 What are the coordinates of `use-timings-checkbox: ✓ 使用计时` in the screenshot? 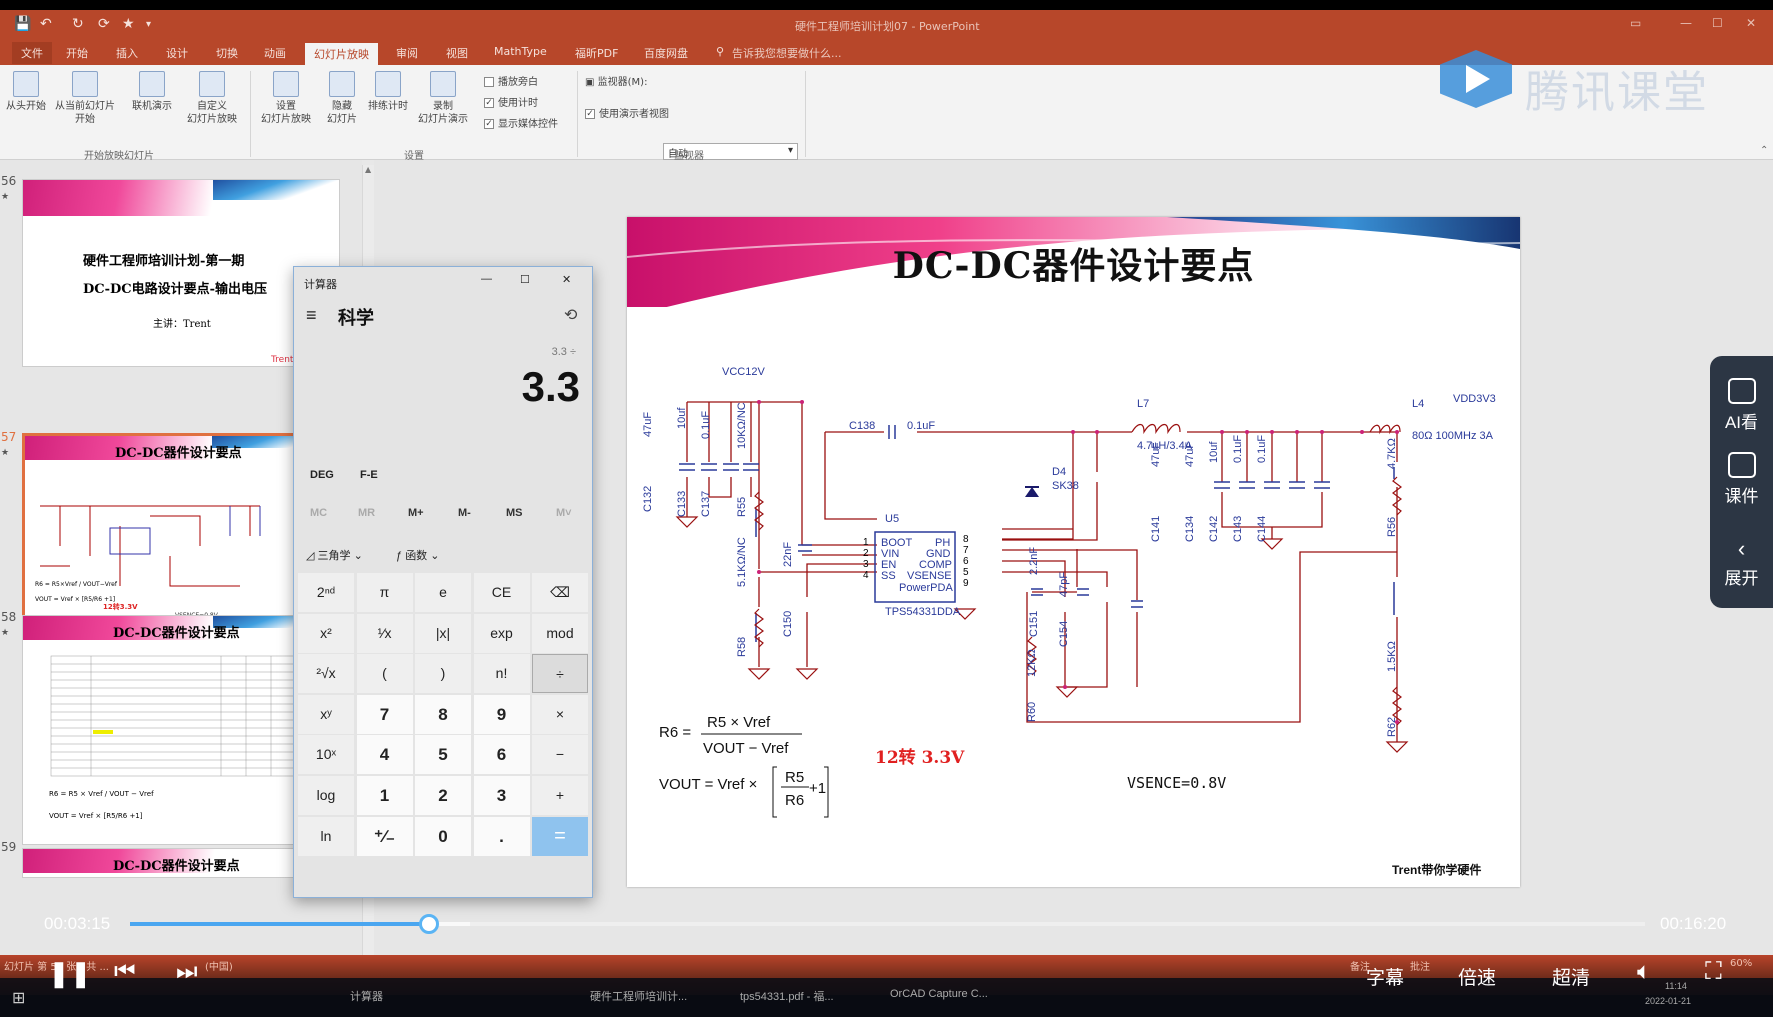 It's located at (511, 101).